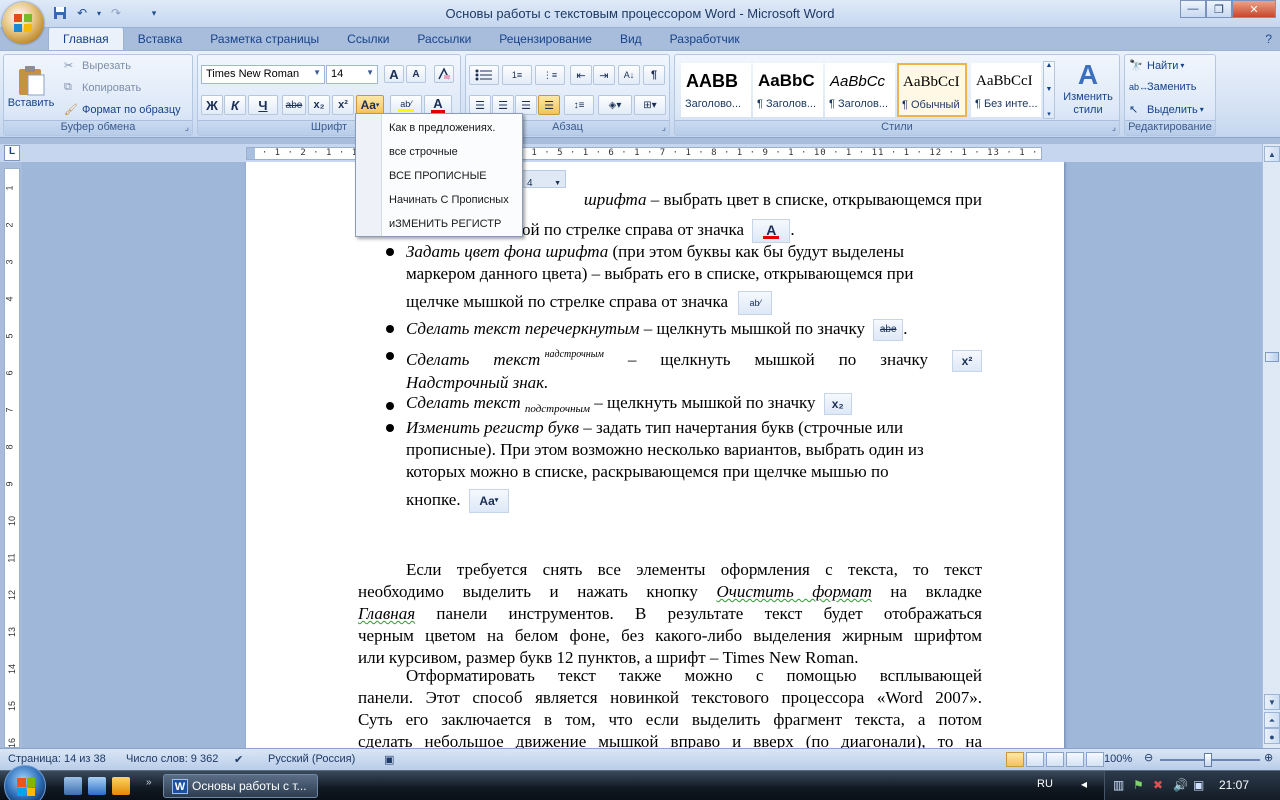 This screenshot has height=800, width=1280. What do you see at coordinates (1193, 9) in the screenshot?
I see `minimize-button: —` at bounding box center [1193, 9].